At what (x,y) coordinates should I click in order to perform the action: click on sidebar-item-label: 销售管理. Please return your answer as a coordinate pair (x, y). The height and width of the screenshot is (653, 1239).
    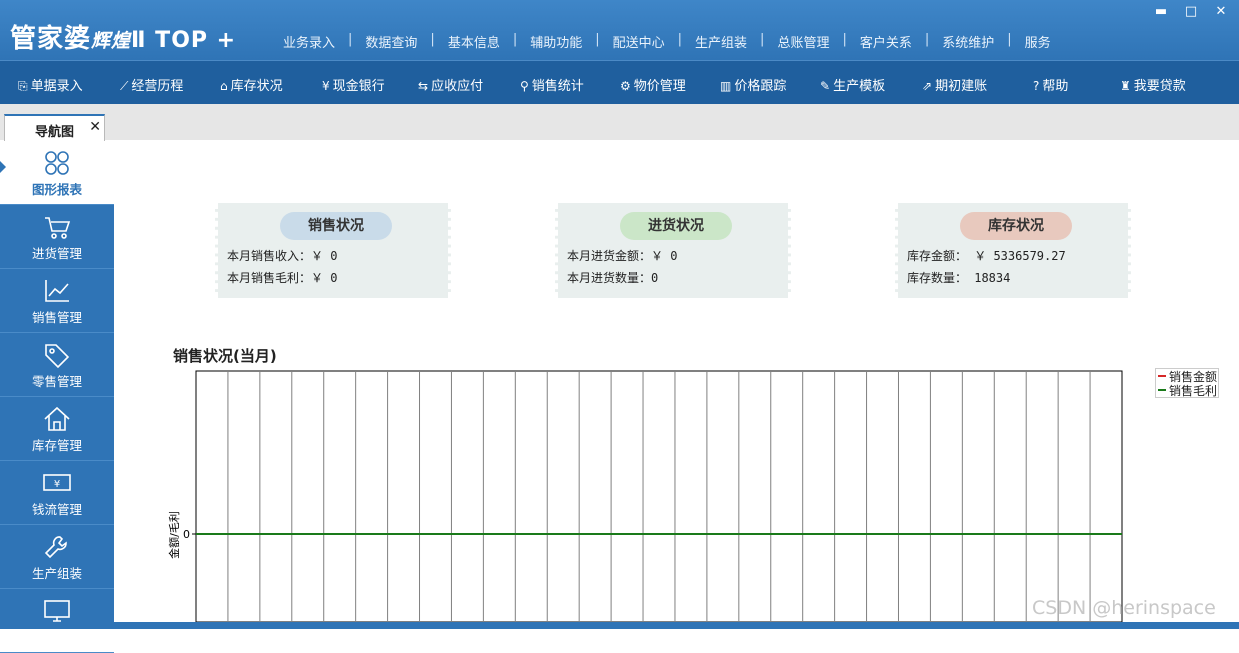
    Looking at the image, I should click on (56, 317).